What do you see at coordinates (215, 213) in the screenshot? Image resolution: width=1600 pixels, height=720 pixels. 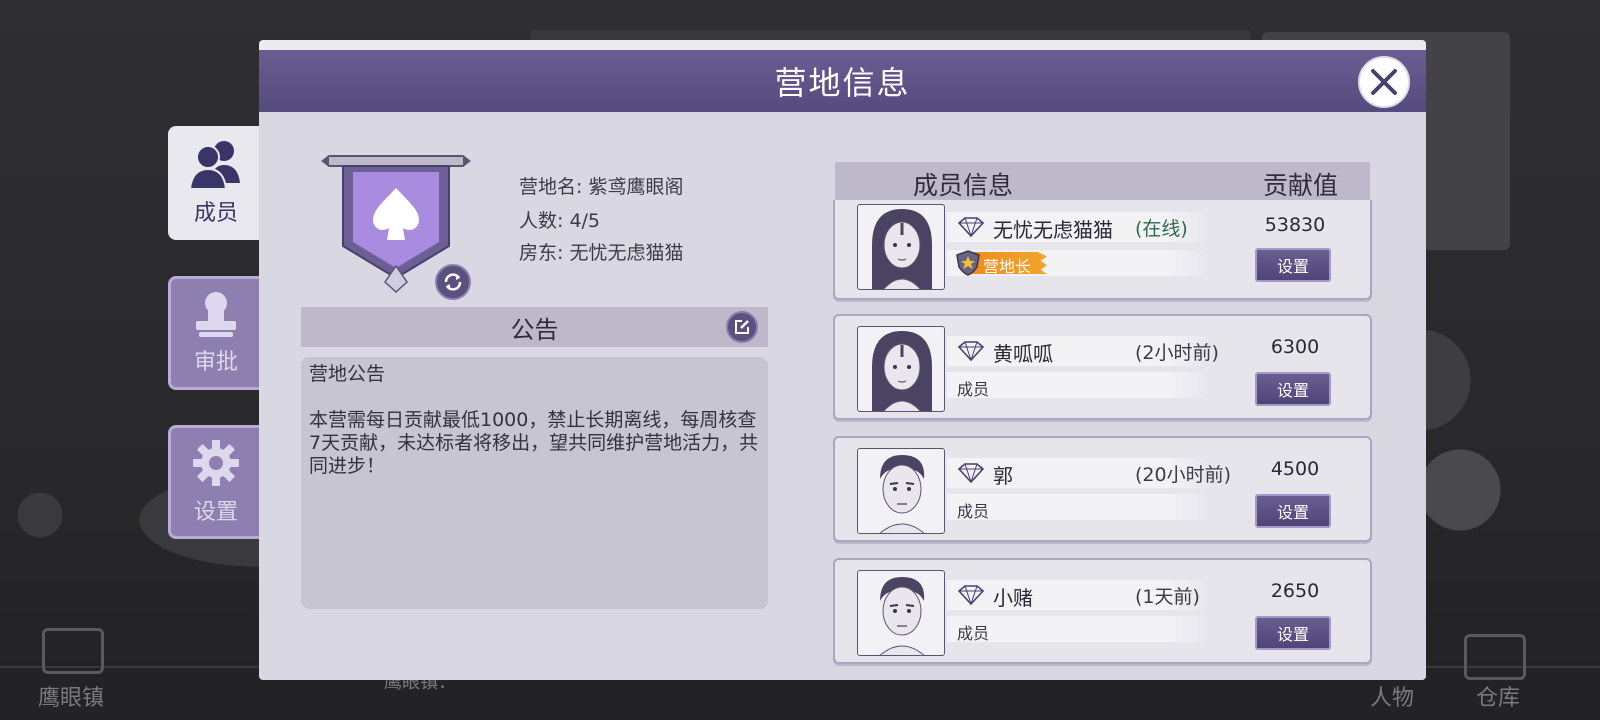 I see `tab-members-label: 成员` at bounding box center [215, 213].